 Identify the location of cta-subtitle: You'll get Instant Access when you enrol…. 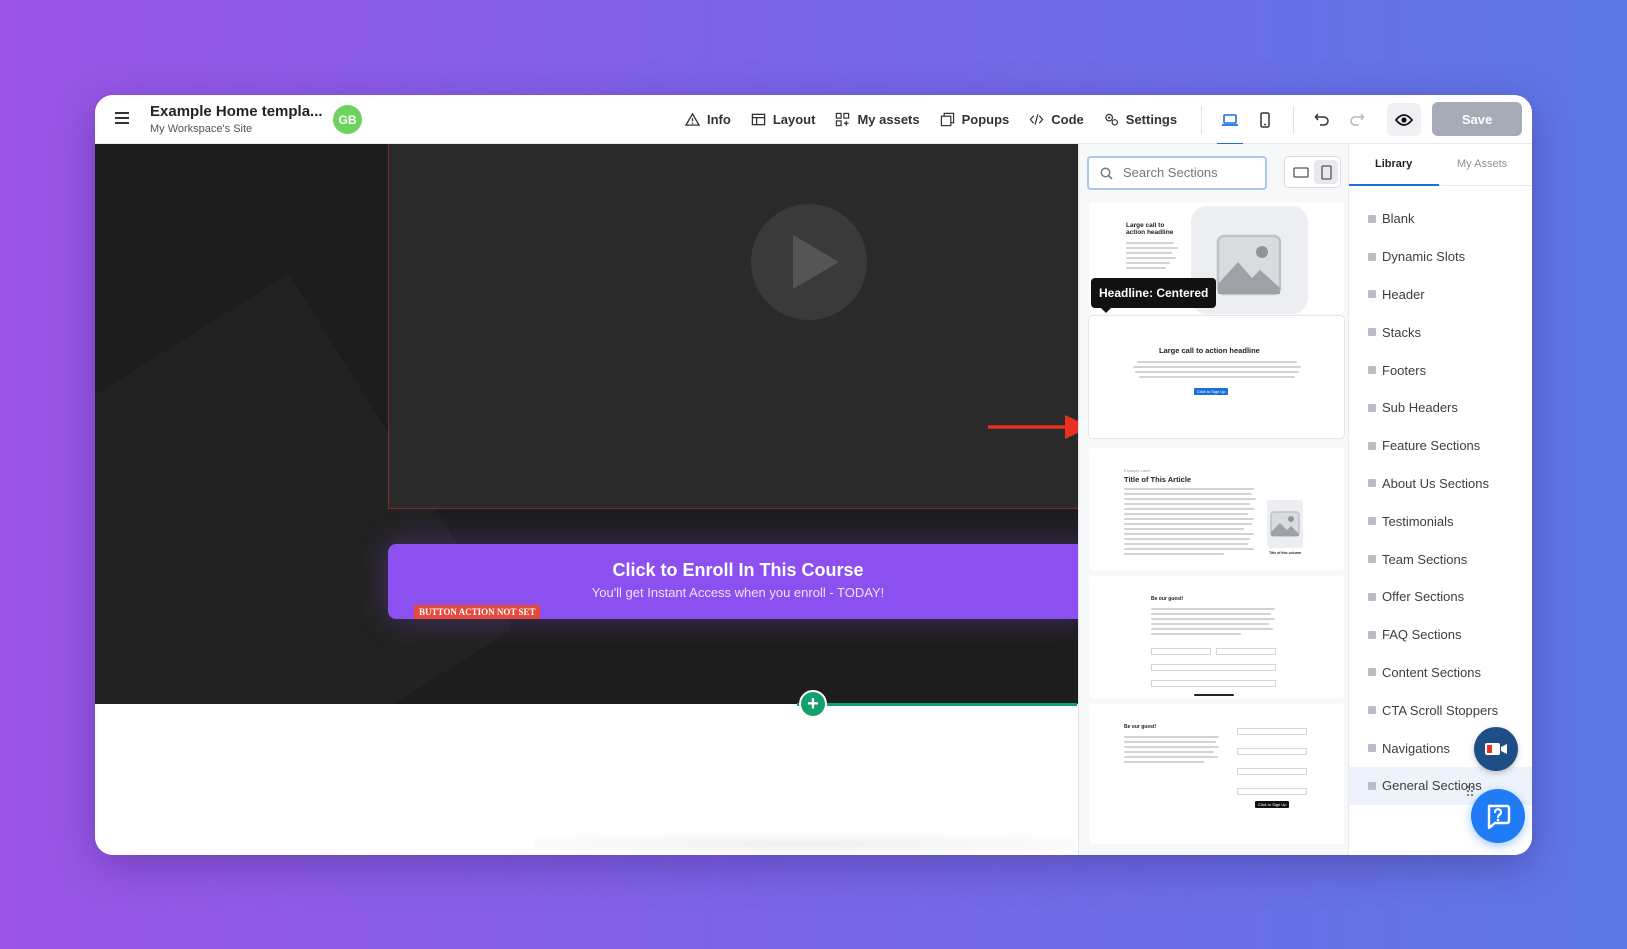
(738, 592).